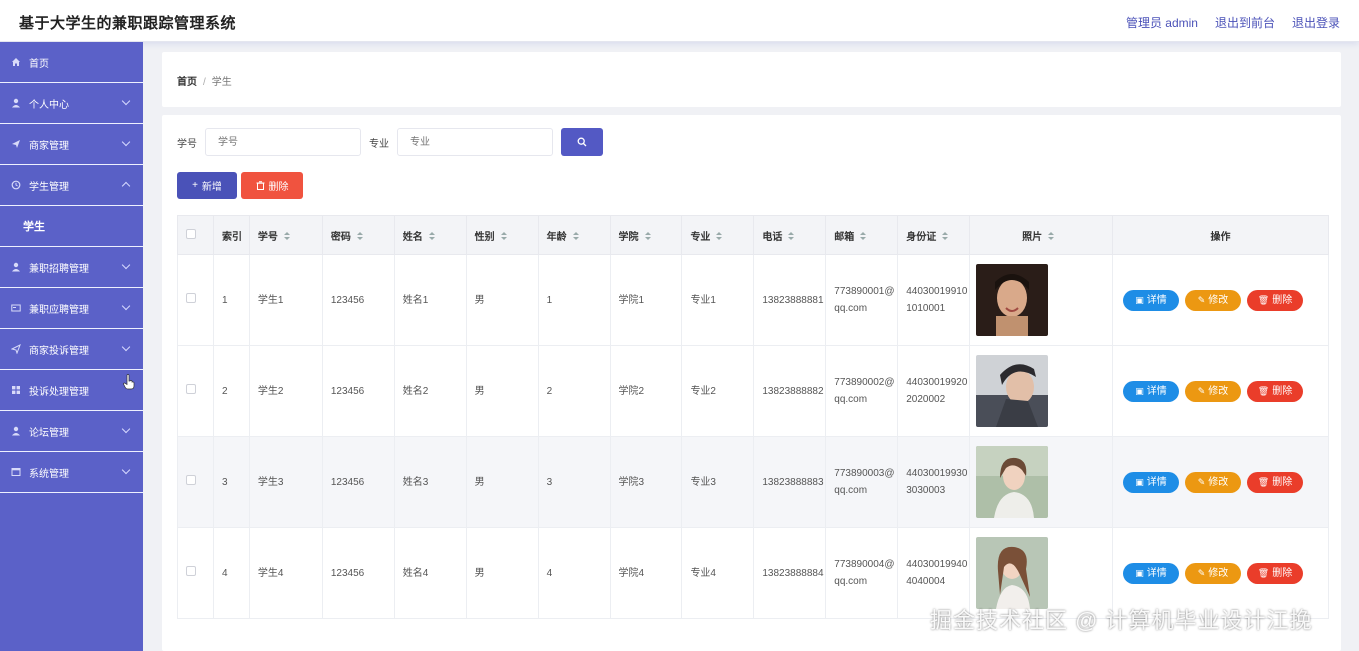 The height and width of the screenshot is (651, 1359). I want to click on cell-name: 姓名2, so click(430, 391).